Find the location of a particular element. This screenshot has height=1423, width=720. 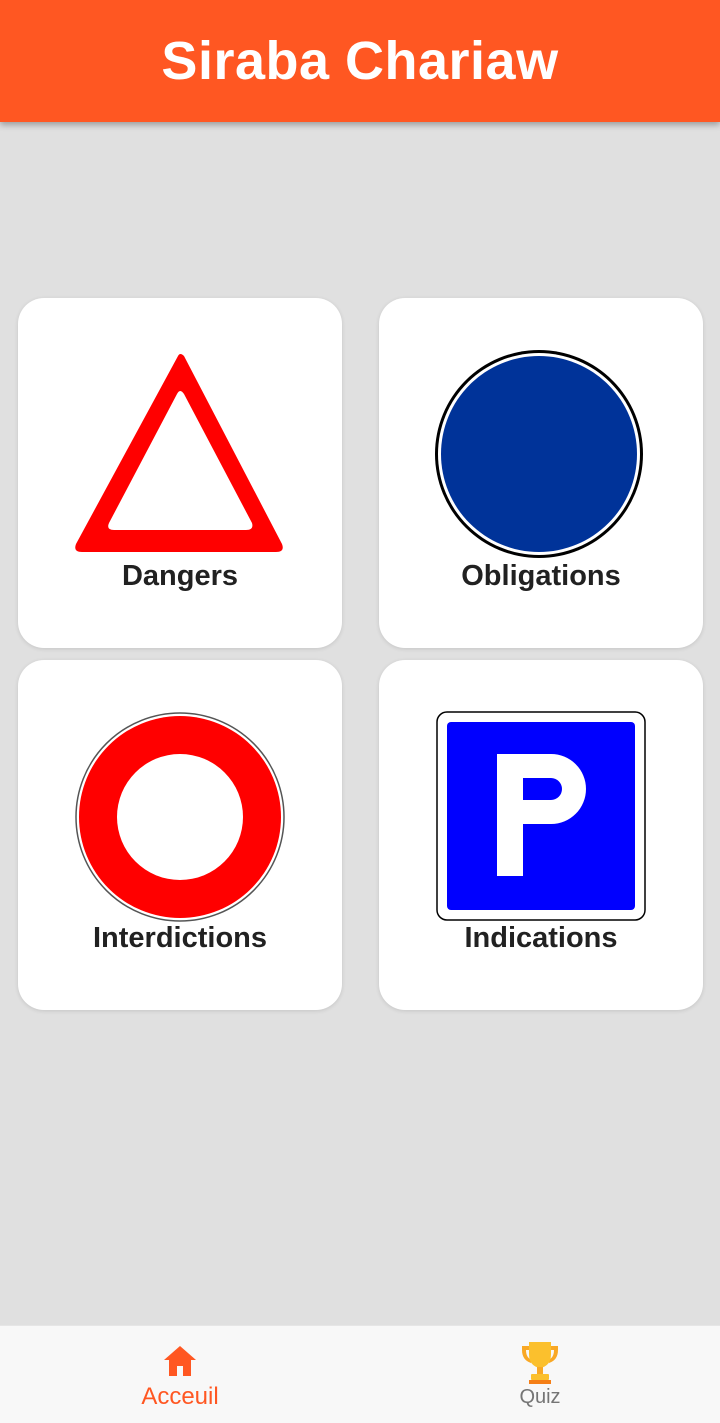

category-label: Indications is located at coordinates (541, 938).